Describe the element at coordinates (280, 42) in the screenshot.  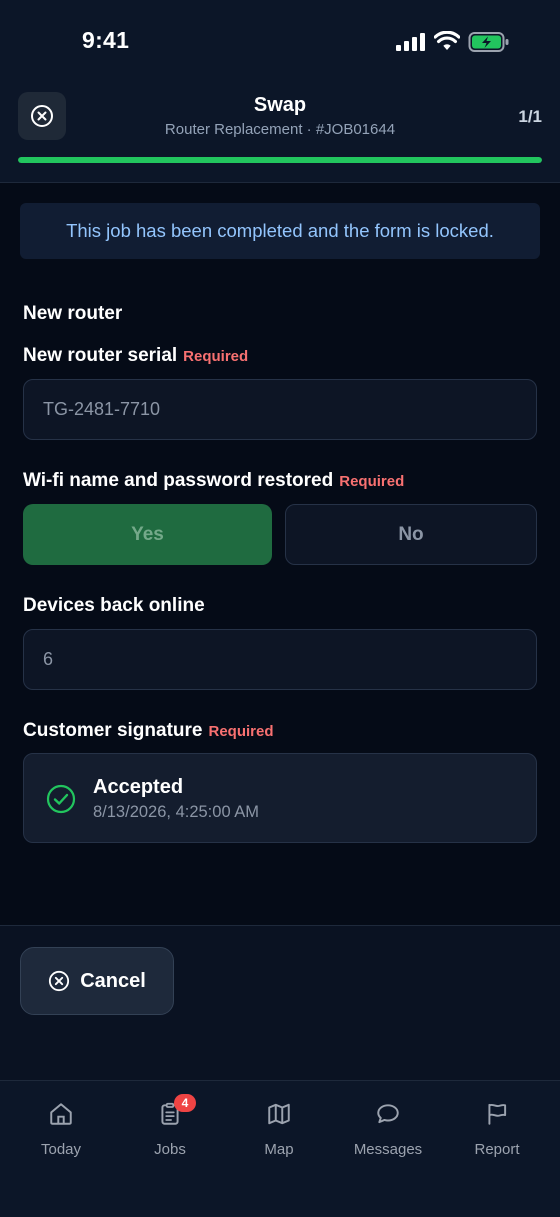
I see `status-bar: 9:41` at that location.